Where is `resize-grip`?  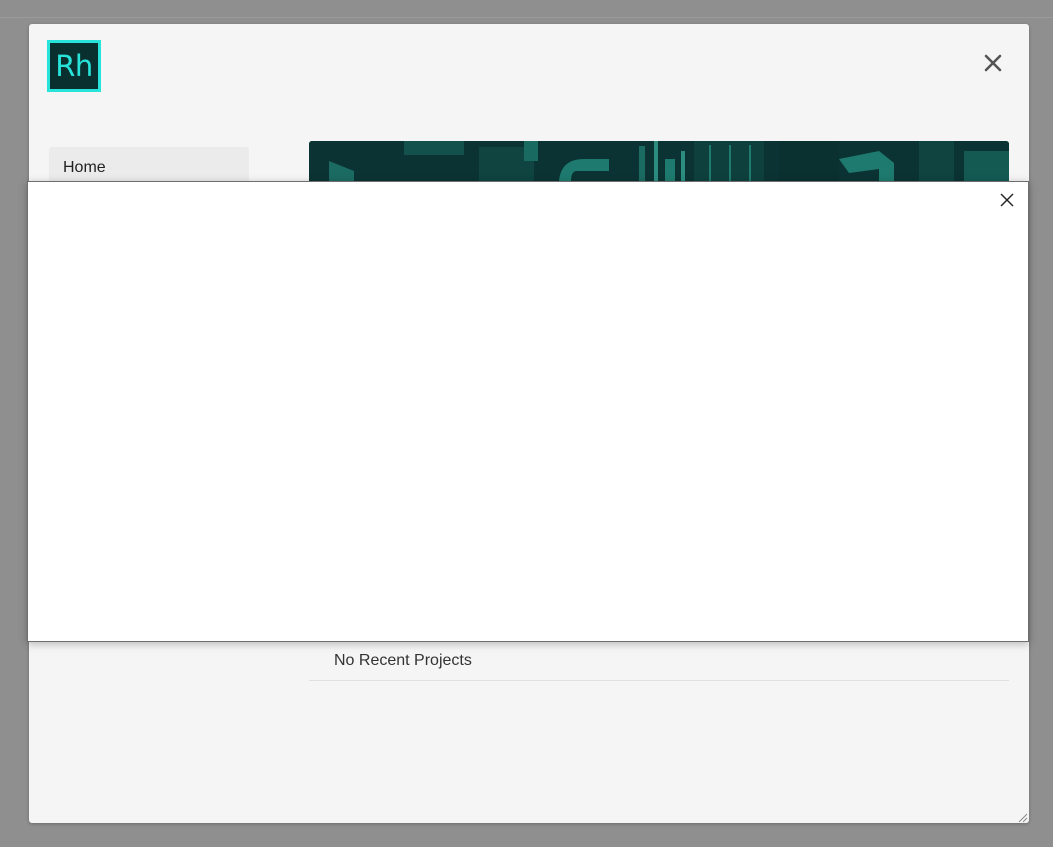 resize-grip is located at coordinates (1022, 816).